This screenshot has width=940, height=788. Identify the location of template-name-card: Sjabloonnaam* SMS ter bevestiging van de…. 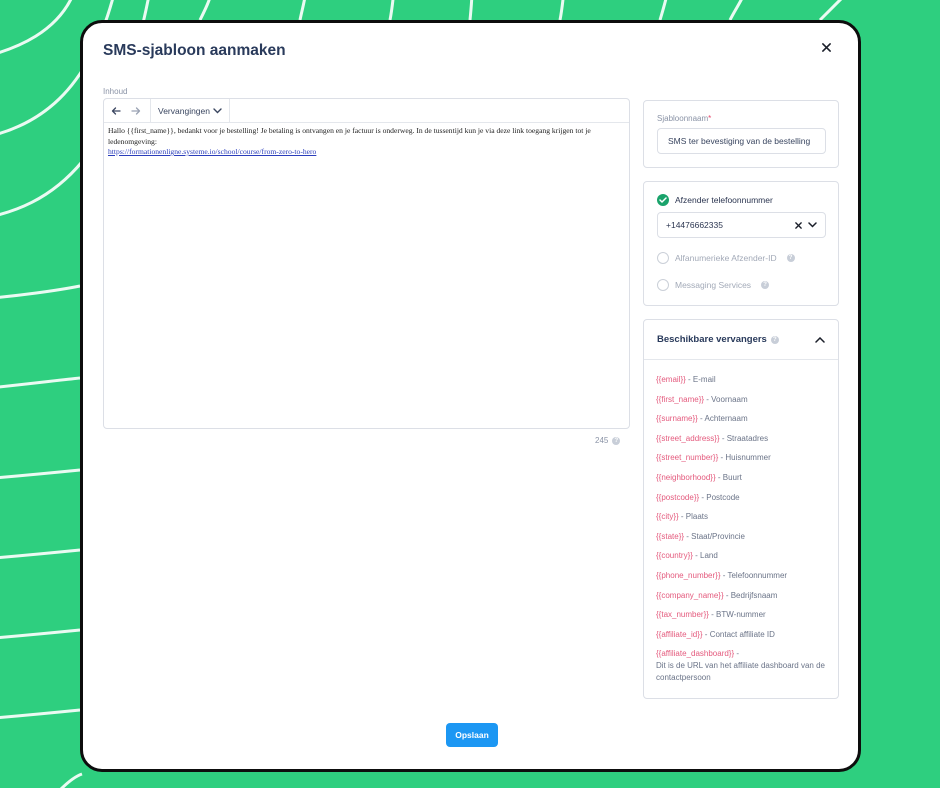
(741, 134).